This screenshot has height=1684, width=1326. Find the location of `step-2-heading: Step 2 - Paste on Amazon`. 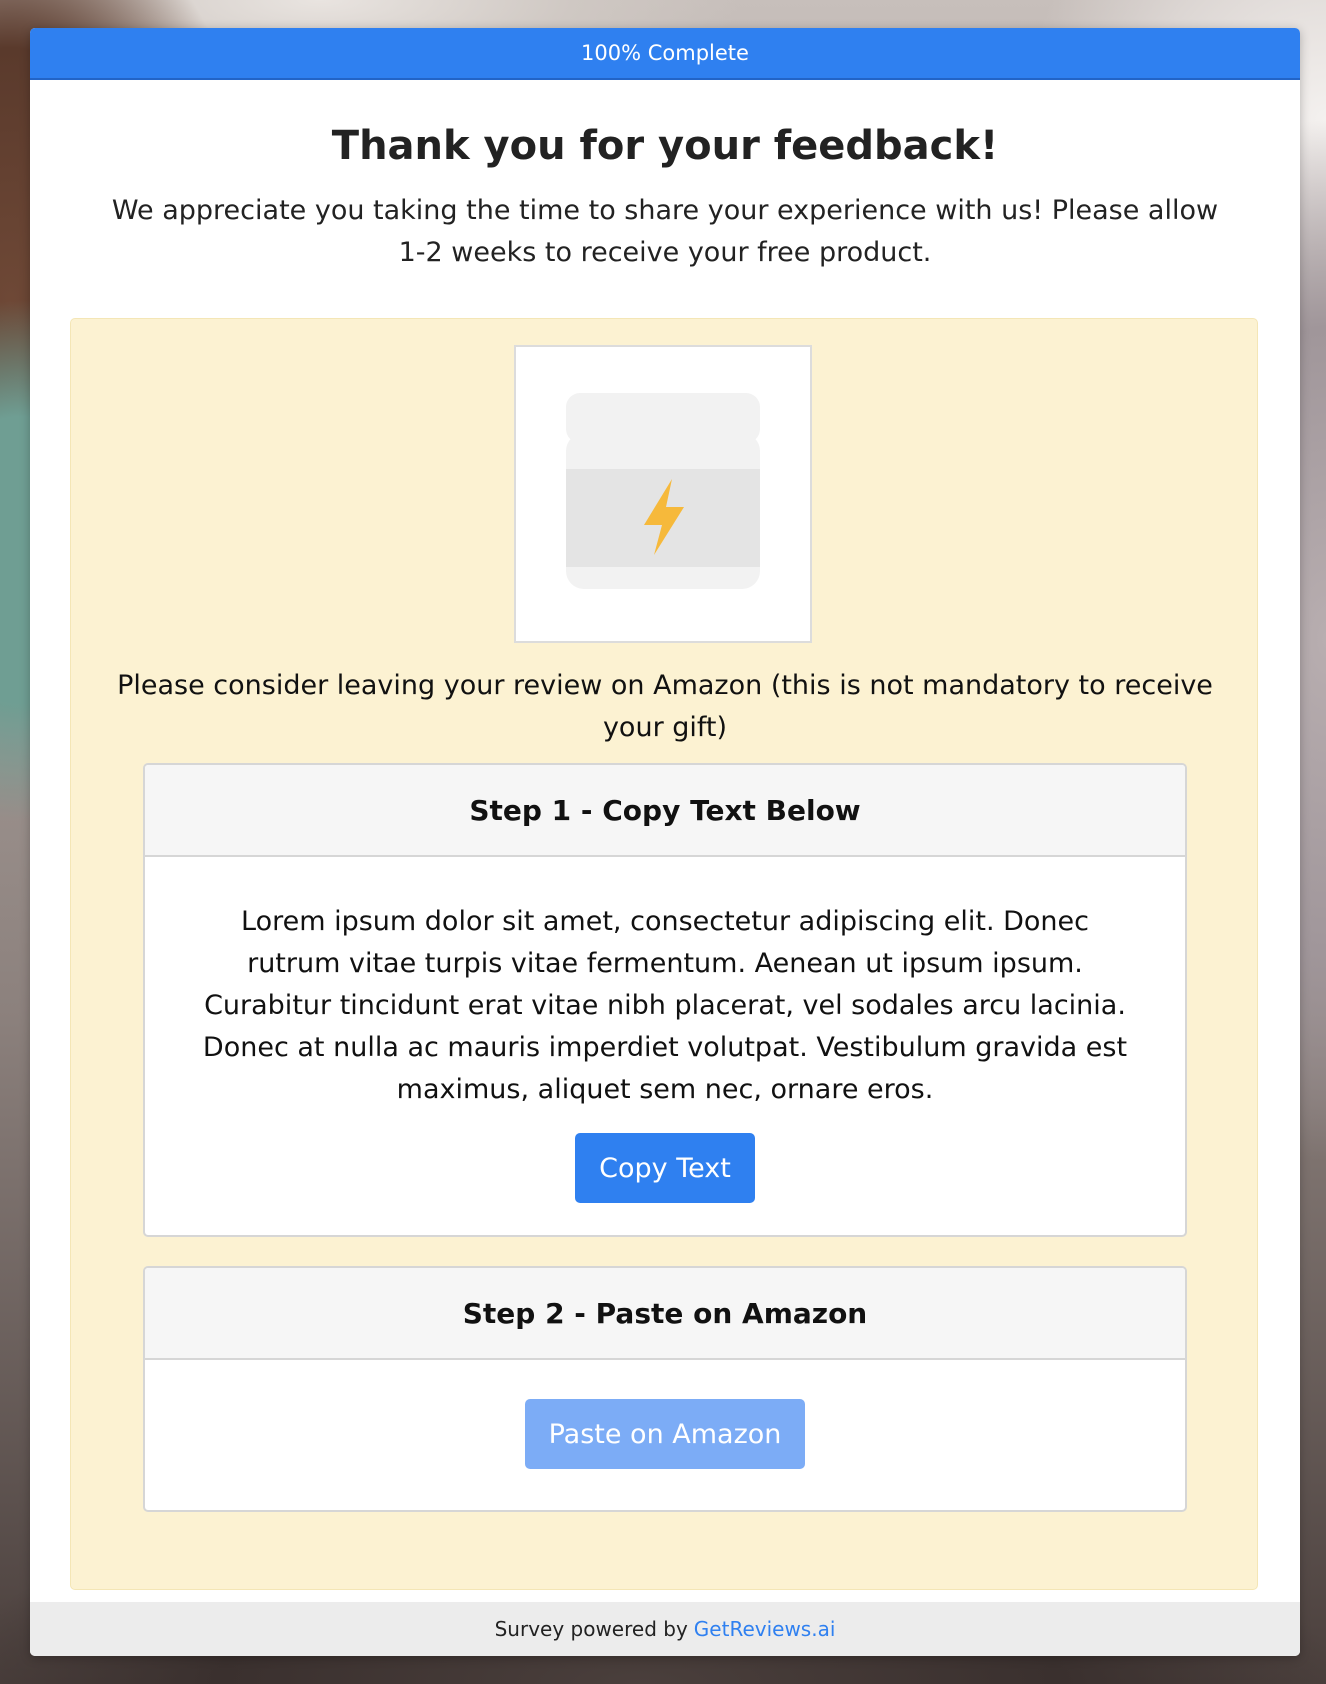

step-2-heading: Step 2 - Paste on Amazon is located at coordinates (665, 1314).